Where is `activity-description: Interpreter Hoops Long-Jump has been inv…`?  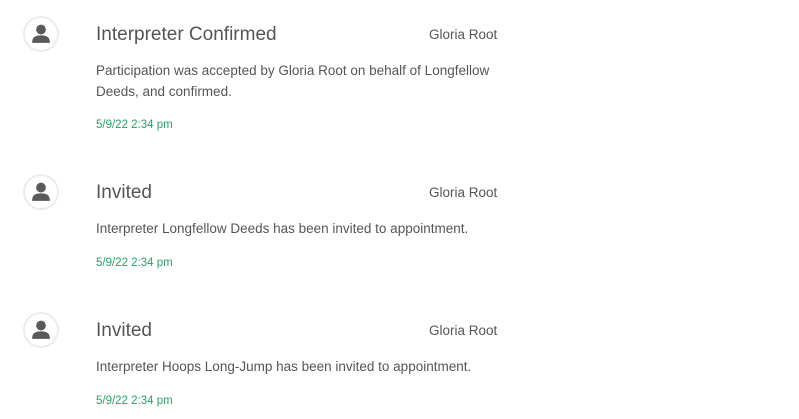 activity-description: Interpreter Hoops Long-Jump has been inv… is located at coordinates (284, 366).